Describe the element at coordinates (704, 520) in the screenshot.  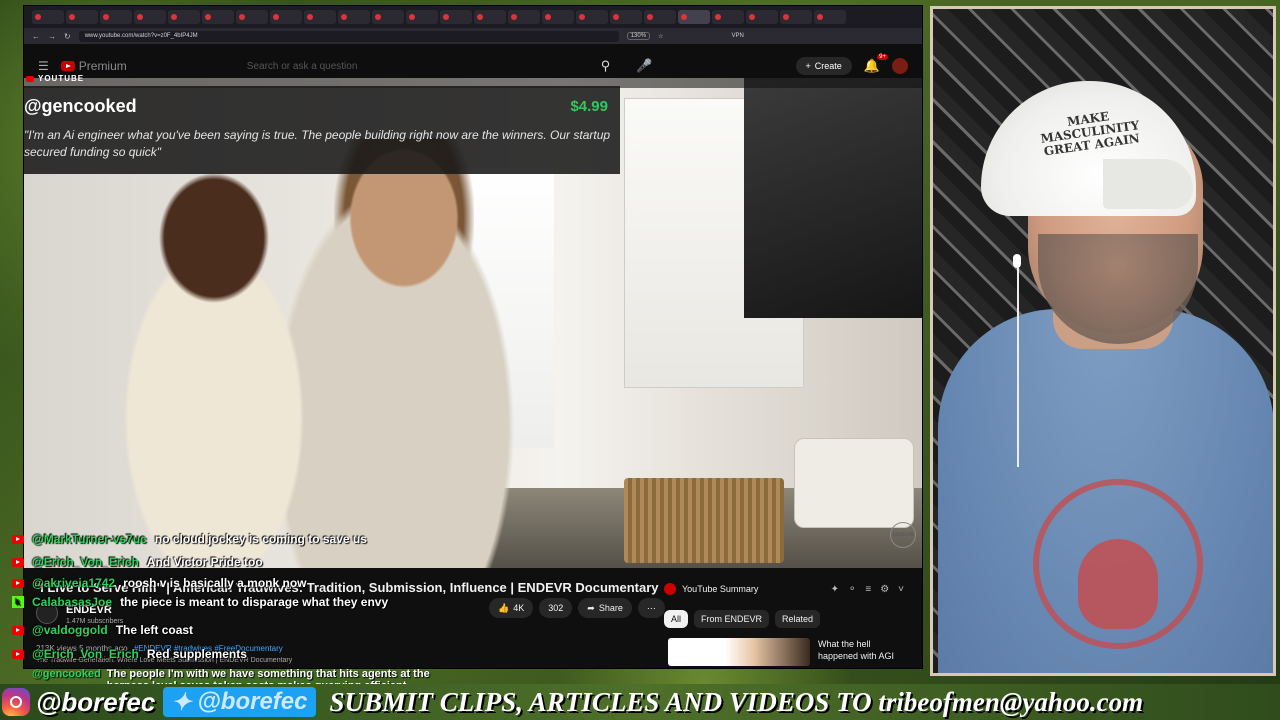
I see `video-frame-dish-rack` at that location.